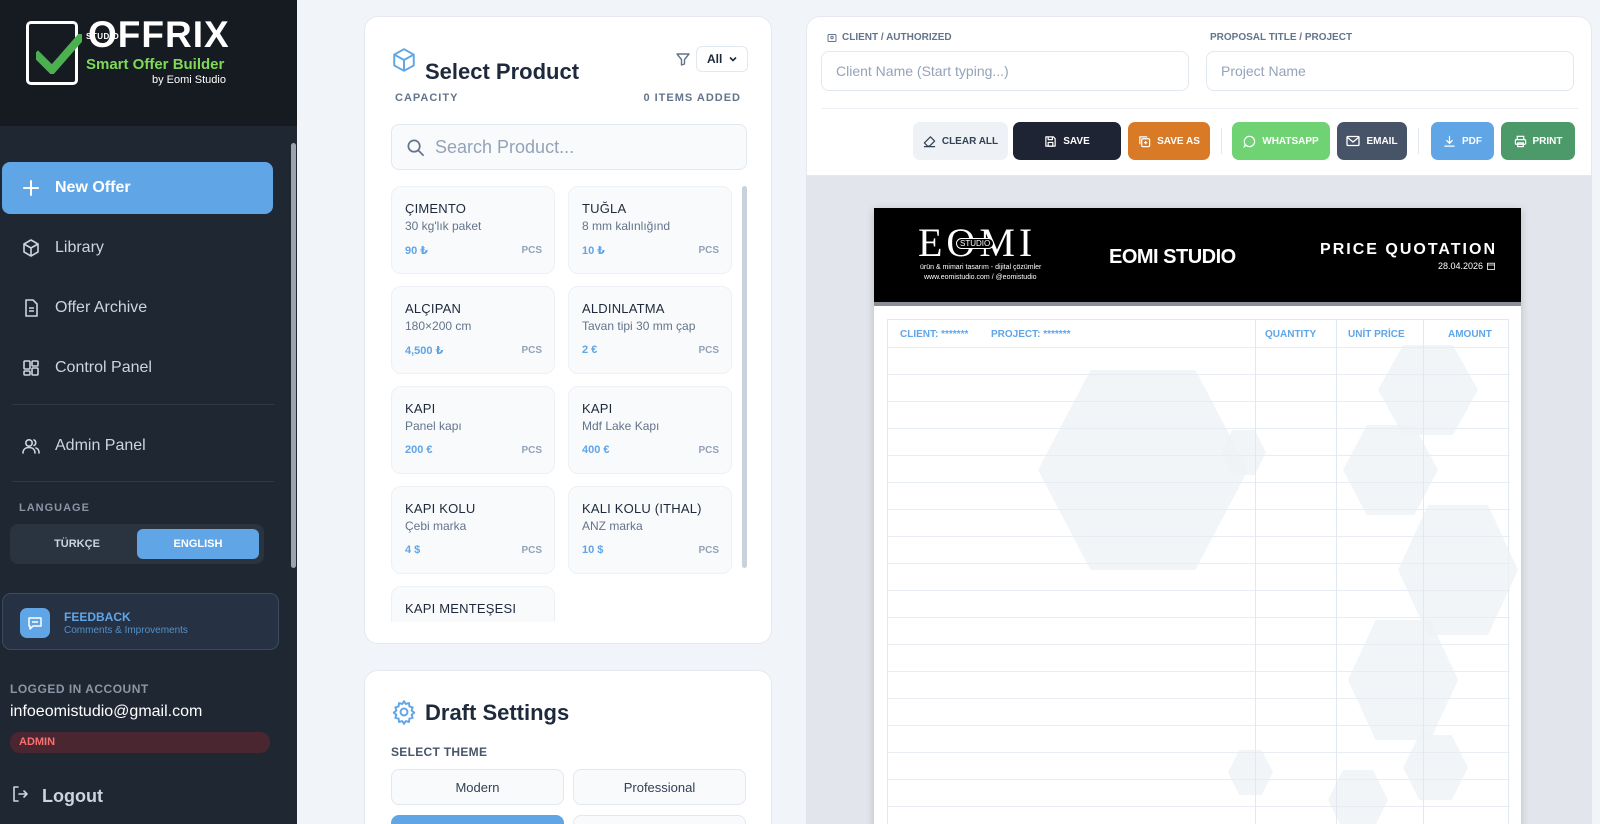 This screenshot has height=824, width=1600. I want to click on nav-control-panel: Control Panel, so click(137, 368).